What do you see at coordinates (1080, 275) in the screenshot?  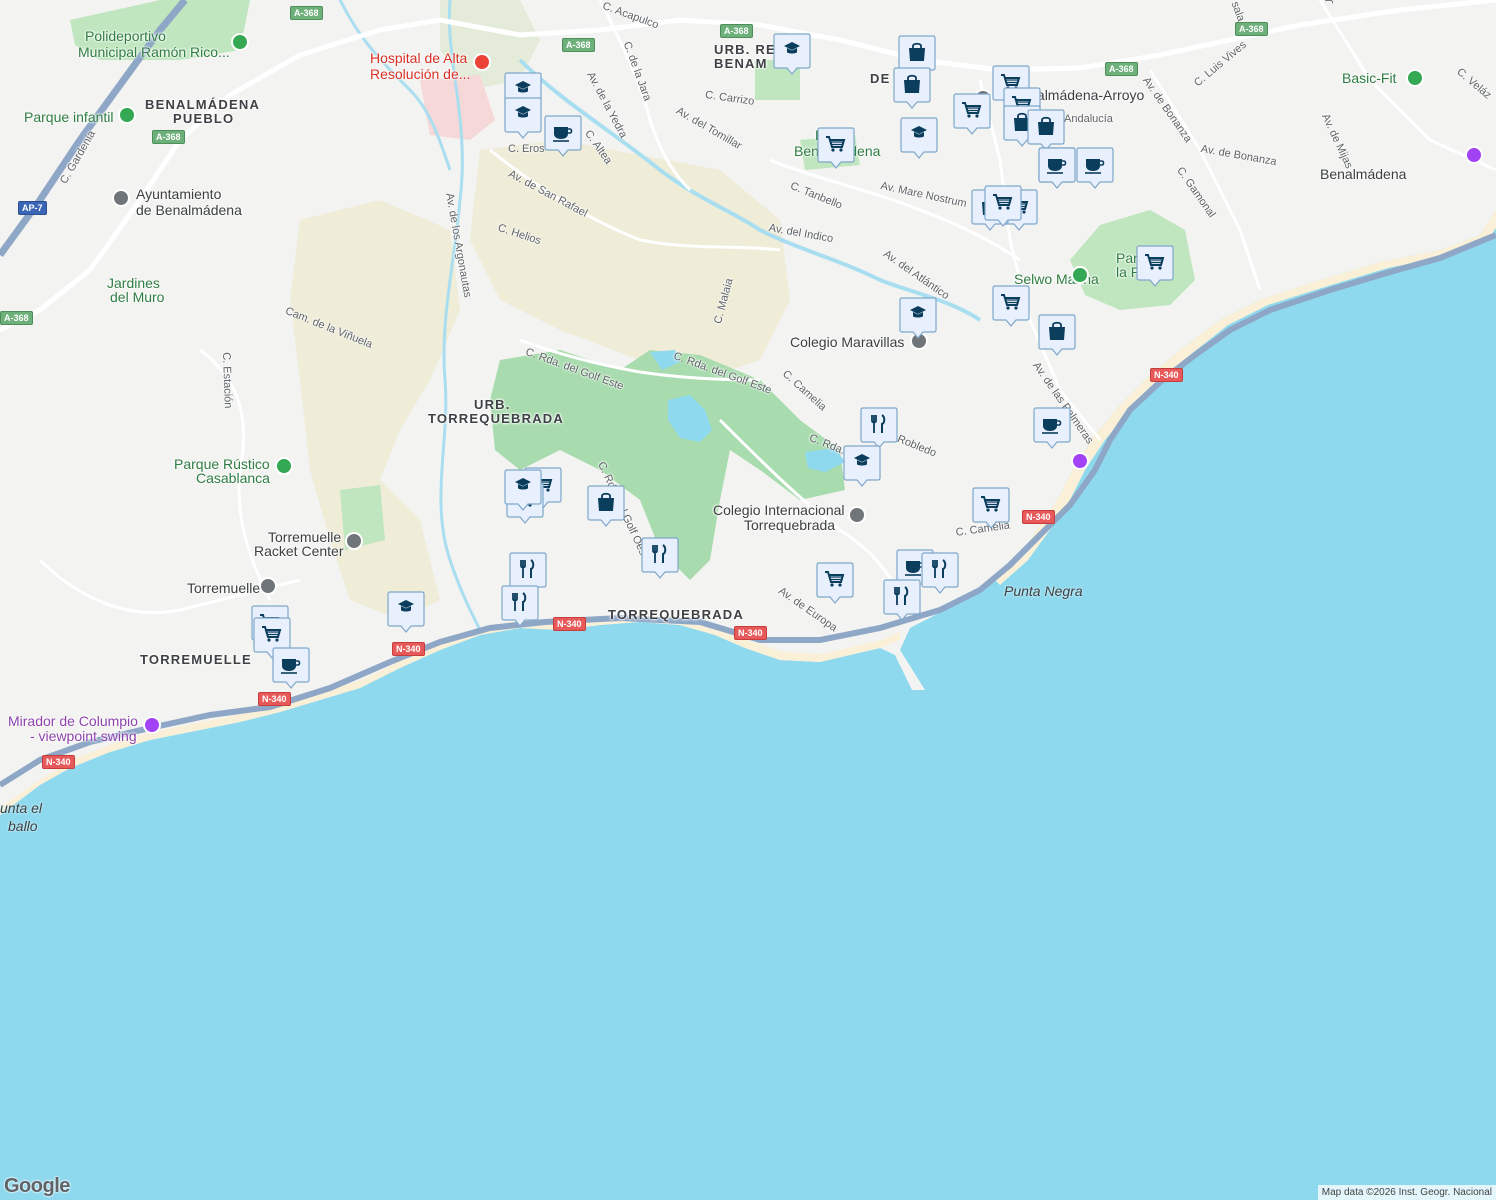 I see `selwo-marker-icon` at bounding box center [1080, 275].